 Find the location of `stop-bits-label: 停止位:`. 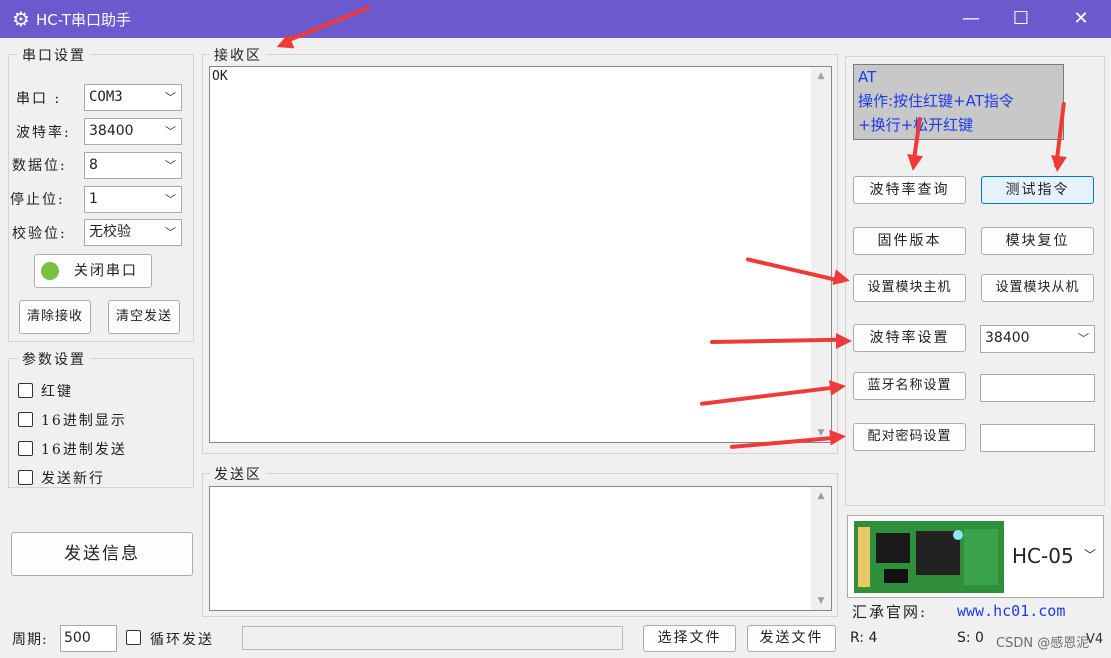

stop-bits-label: 停止位: is located at coordinates (37, 200).